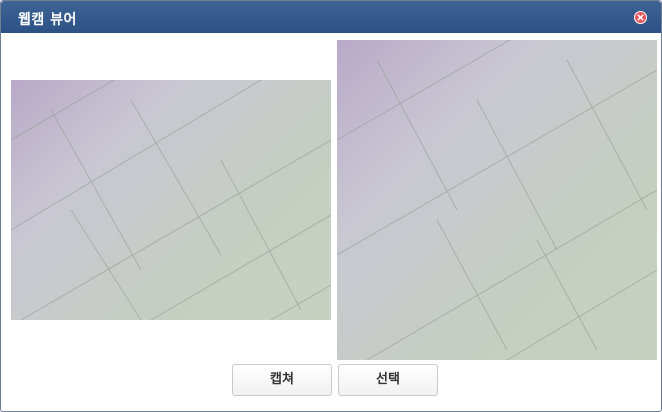 The image size is (662, 412). Describe the element at coordinates (47, 20) in the screenshot. I see `dialog-title: 웹캠 뷰어` at that location.